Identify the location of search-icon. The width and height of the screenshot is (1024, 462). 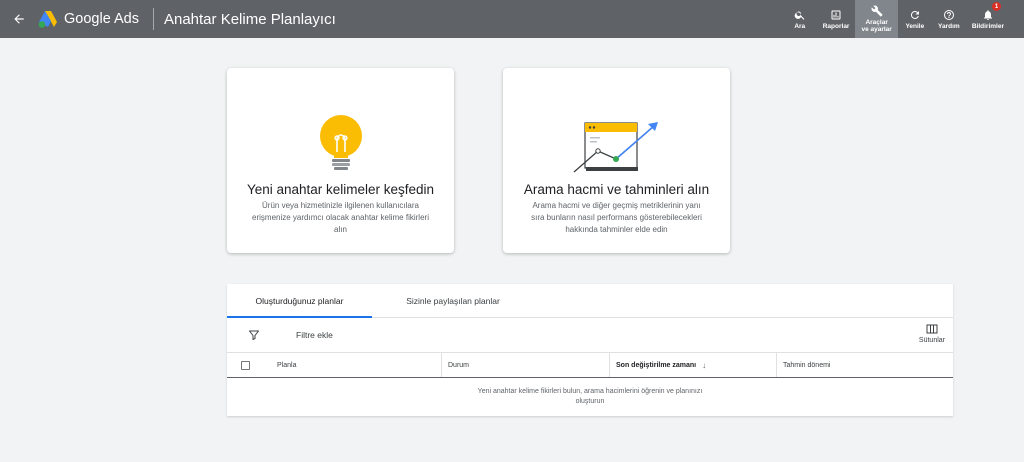
(799, 15).